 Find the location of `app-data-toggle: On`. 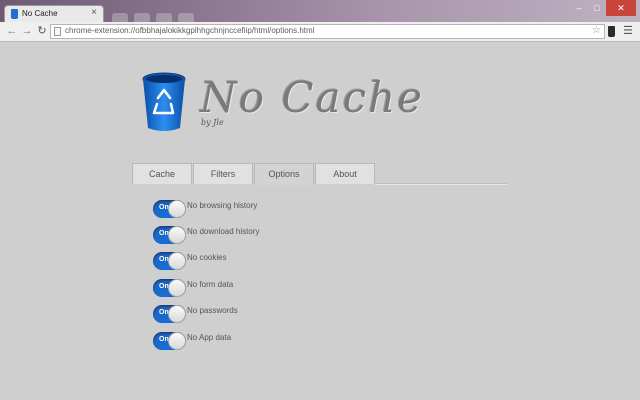

app-data-toggle: On is located at coordinates (169, 341).